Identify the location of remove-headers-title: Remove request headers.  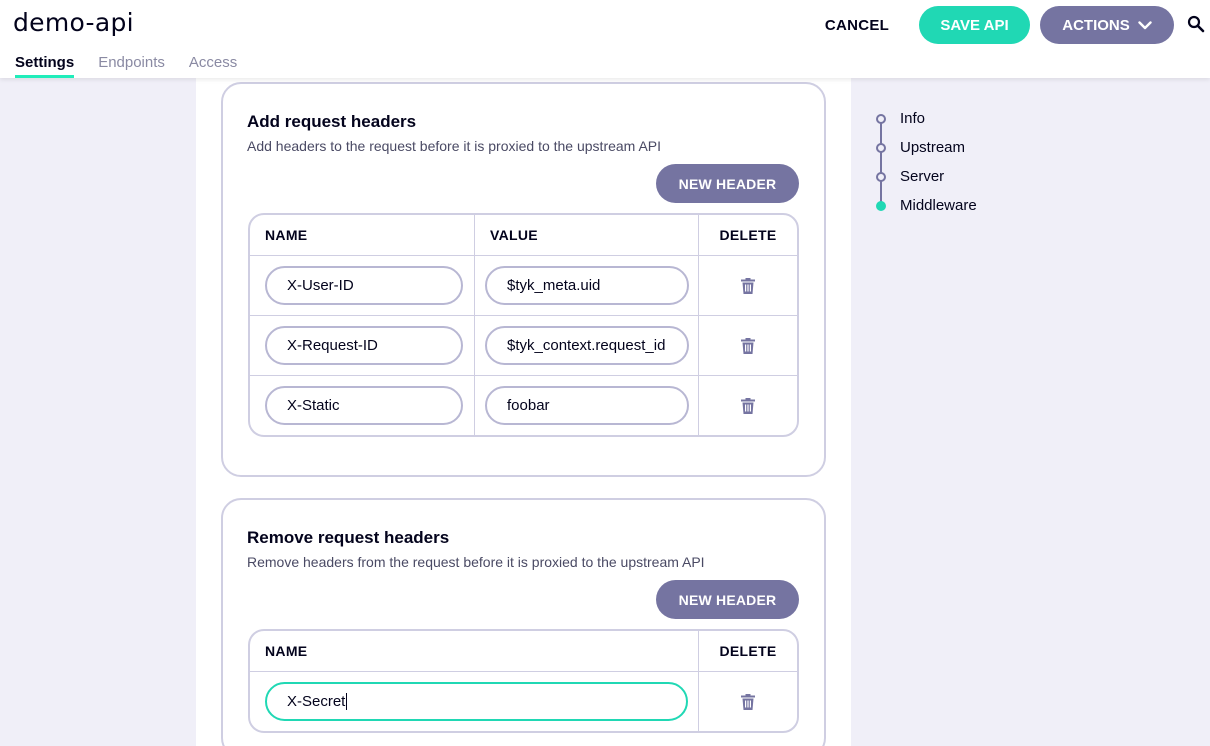
(348, 537).